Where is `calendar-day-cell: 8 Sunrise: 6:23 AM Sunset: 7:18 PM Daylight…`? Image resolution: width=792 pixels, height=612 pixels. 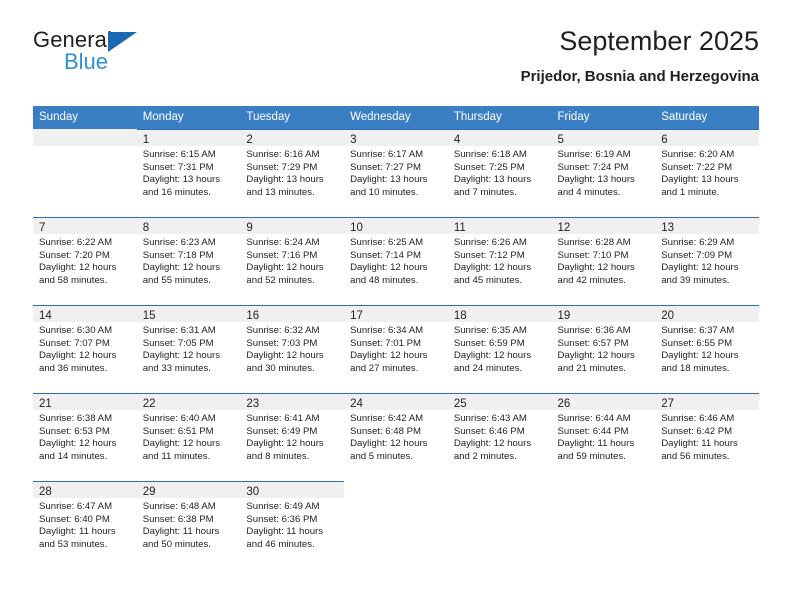 calendar-day-cell: 8 Sunrise: 6:23 AM Sunset: 7:18 PM Daylight… is located at coordinates (188, 261).